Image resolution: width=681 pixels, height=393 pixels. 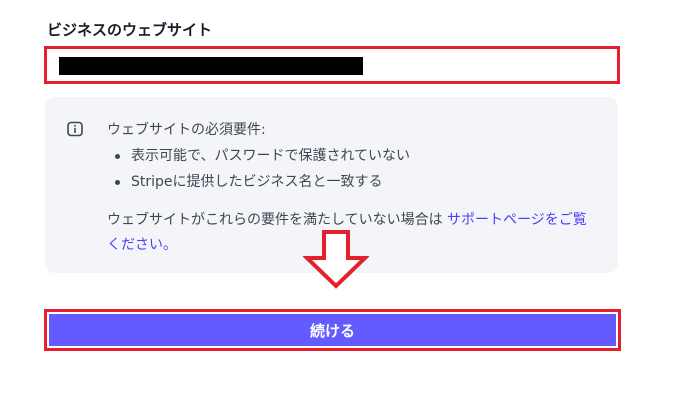 What do you see at coordinates (352, 156) in the screenshot?
I see `requirement-item: 表示可能で、パスワードで保護されていない` at bounding box center [352, 156].